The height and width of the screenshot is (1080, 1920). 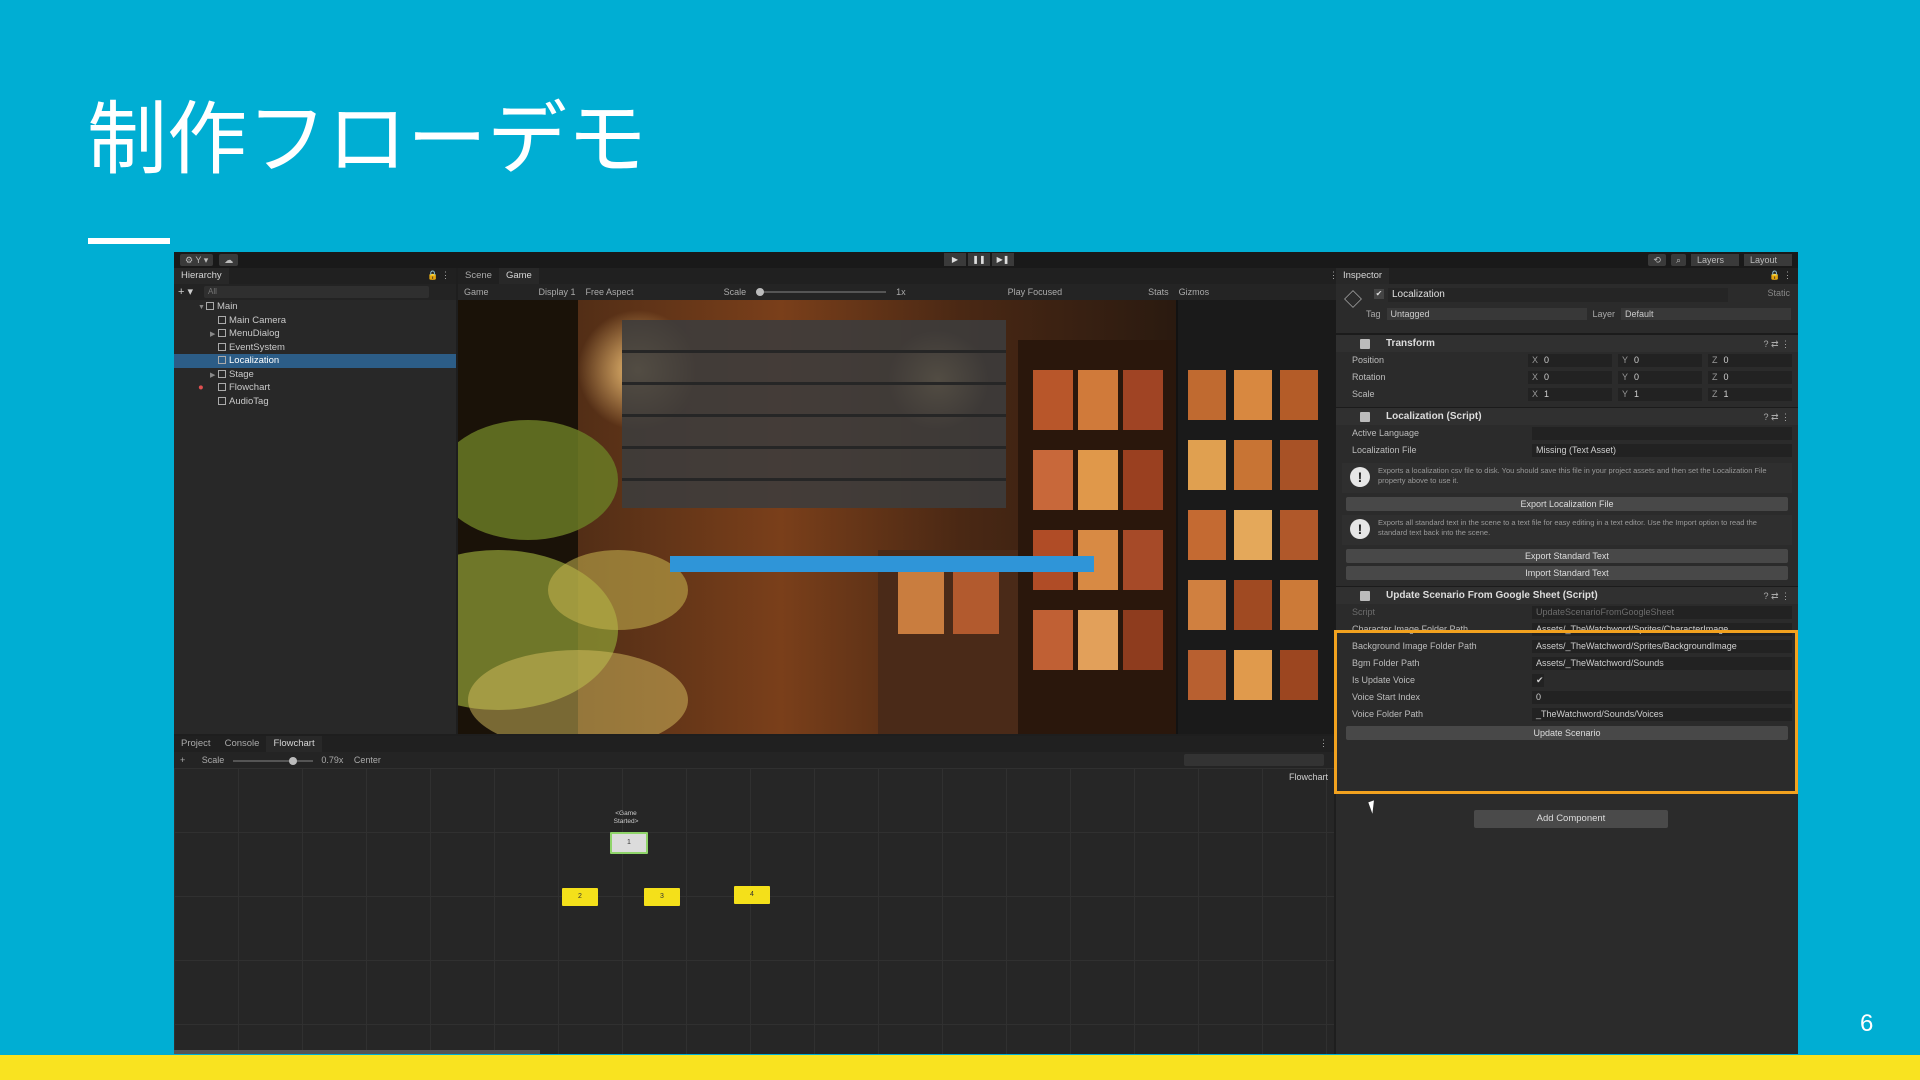 I want to click on hierarchy-item-flowchart: ● Flowchart, so click(x=315, y=388).